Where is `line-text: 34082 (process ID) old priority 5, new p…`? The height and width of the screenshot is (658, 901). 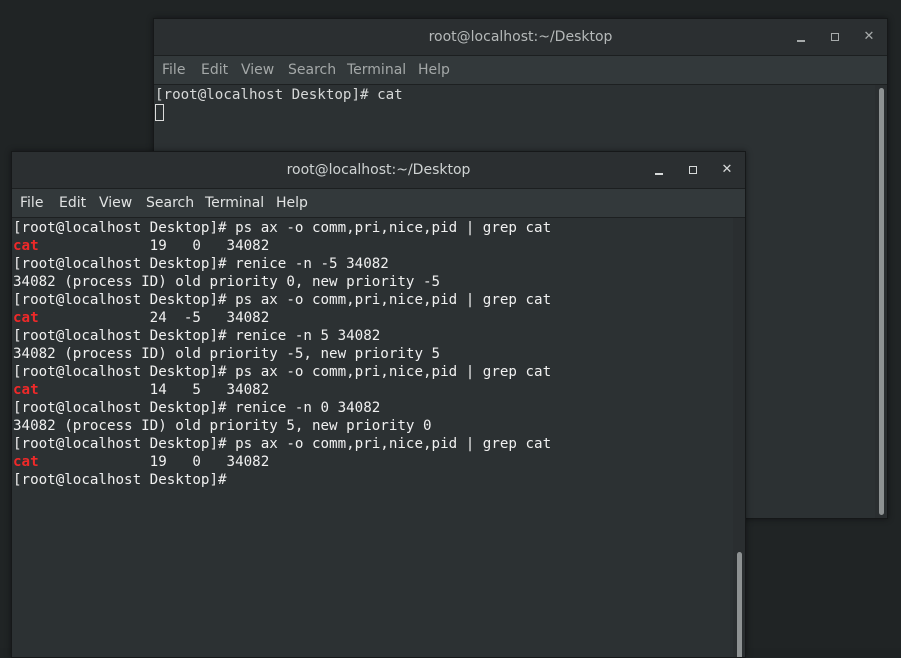 line-text: 34082 (process ID) old priority 5, new p… is located at coordinates (222, 426).